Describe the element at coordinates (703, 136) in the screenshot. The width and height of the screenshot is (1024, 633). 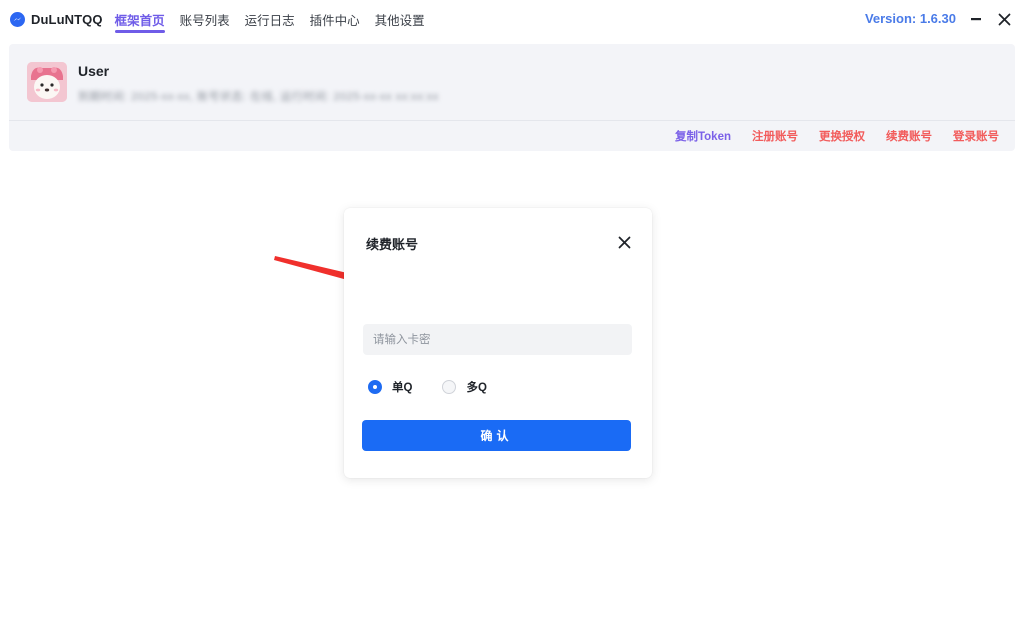
I see `copy-token-link: 复制Token` at that location.